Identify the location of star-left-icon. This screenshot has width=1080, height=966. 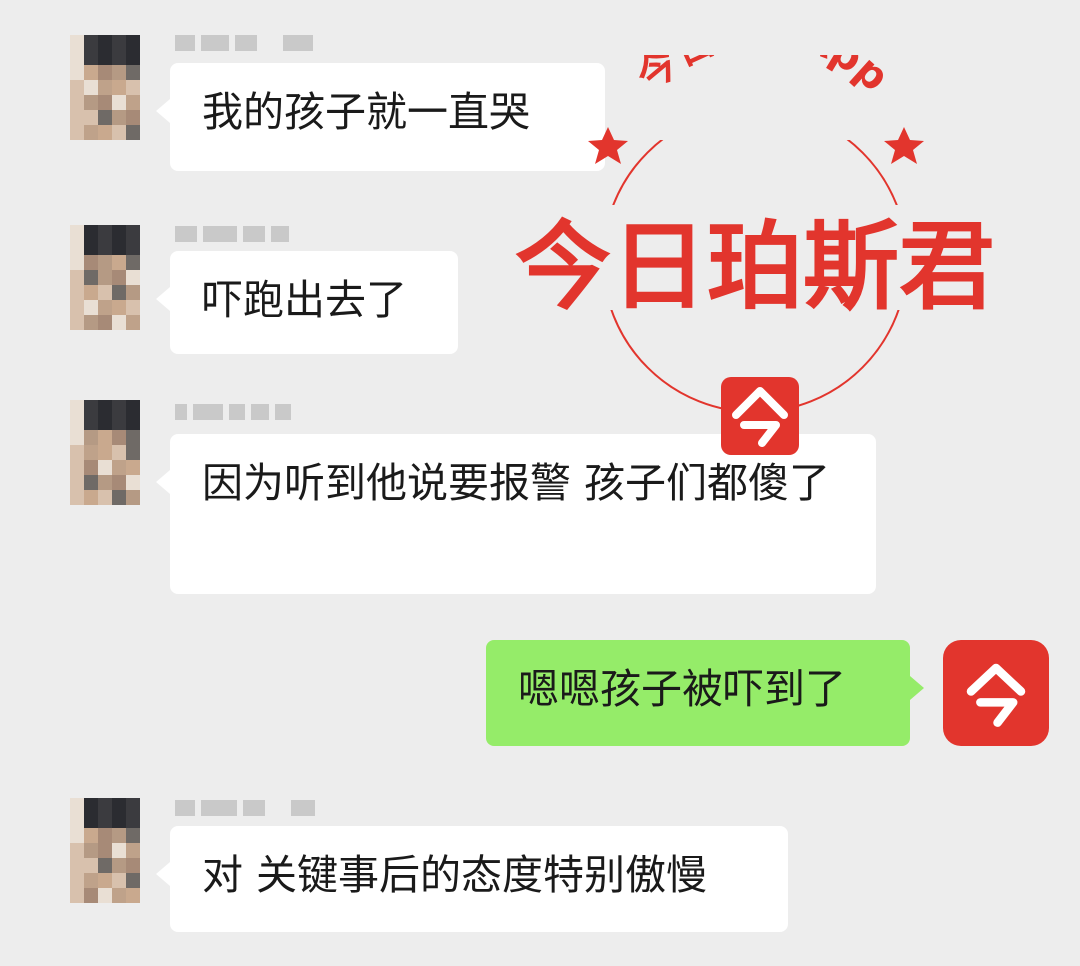
(608, 145).